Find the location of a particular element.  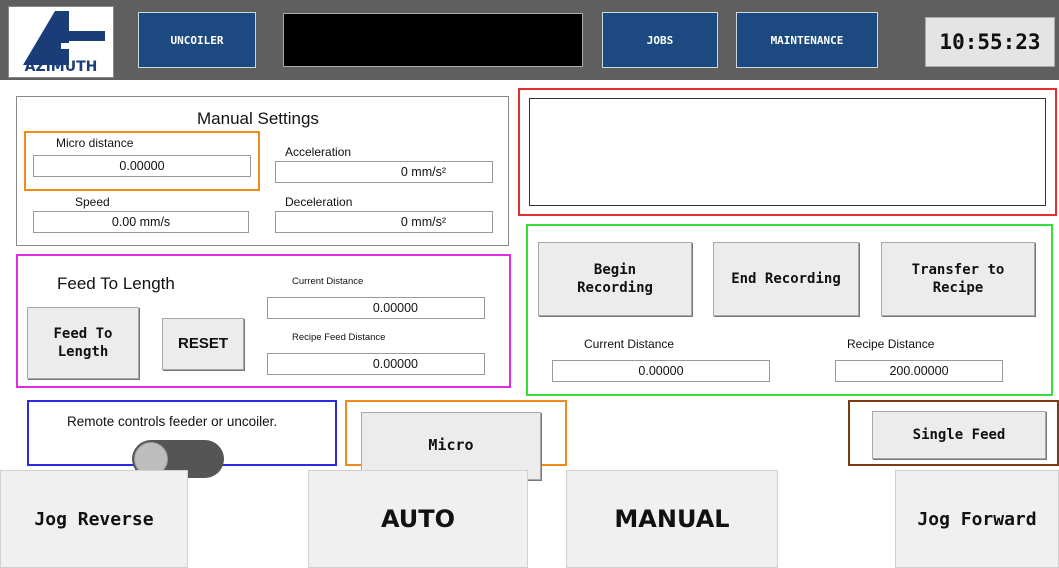

manual-button: MANUAL is located at coordinates (672, 519).